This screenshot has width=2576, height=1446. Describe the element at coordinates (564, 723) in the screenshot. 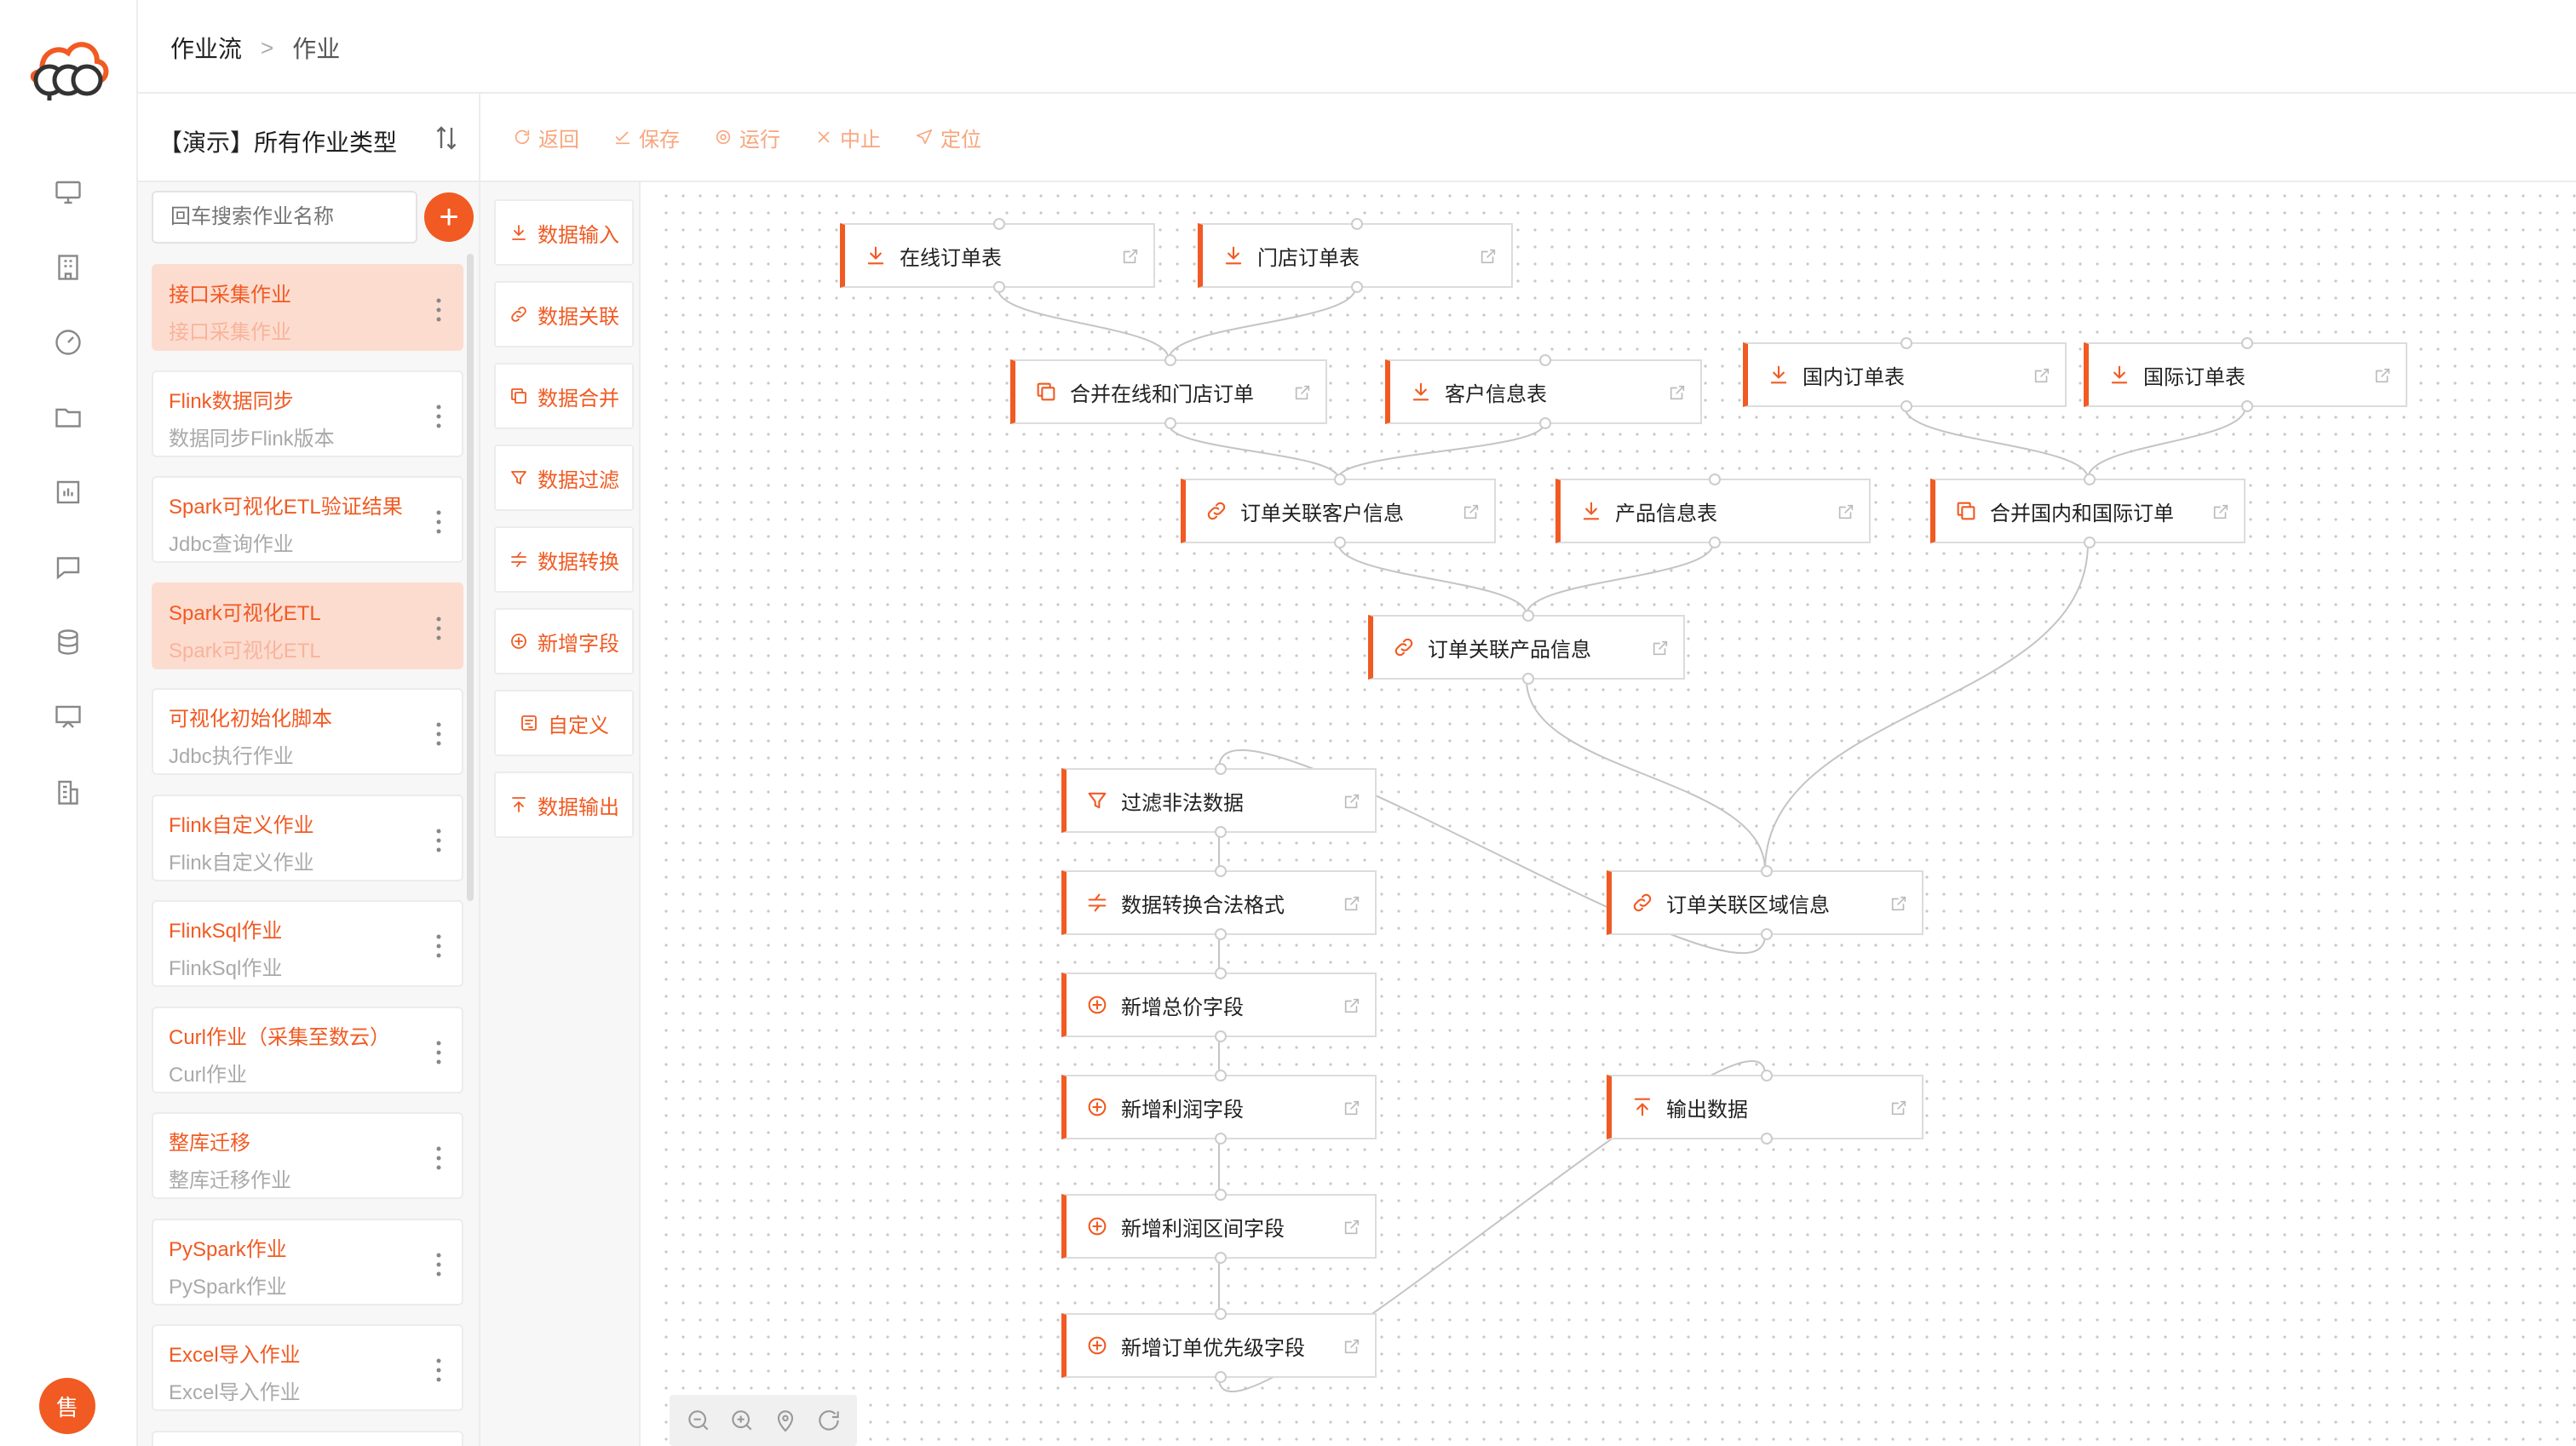

I see `palette-item: 自定义` at that location.